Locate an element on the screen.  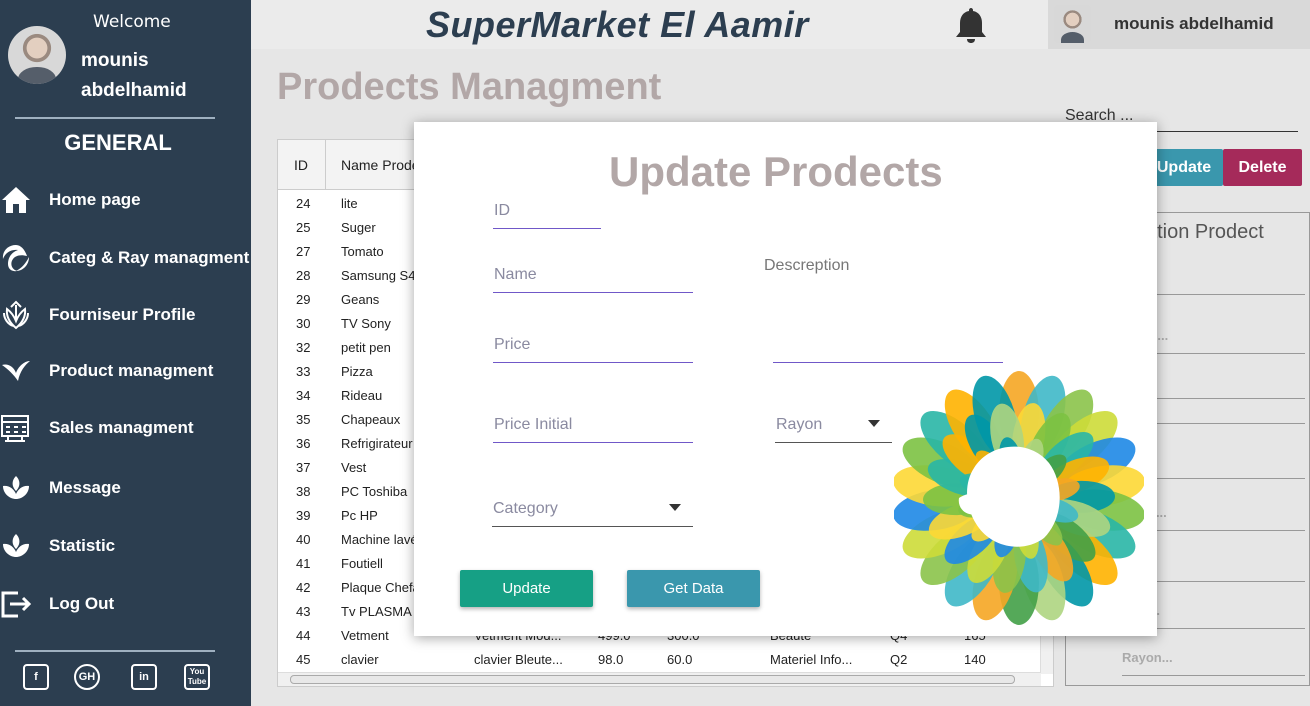
supplier-icon is located at coordinates (16, 315).